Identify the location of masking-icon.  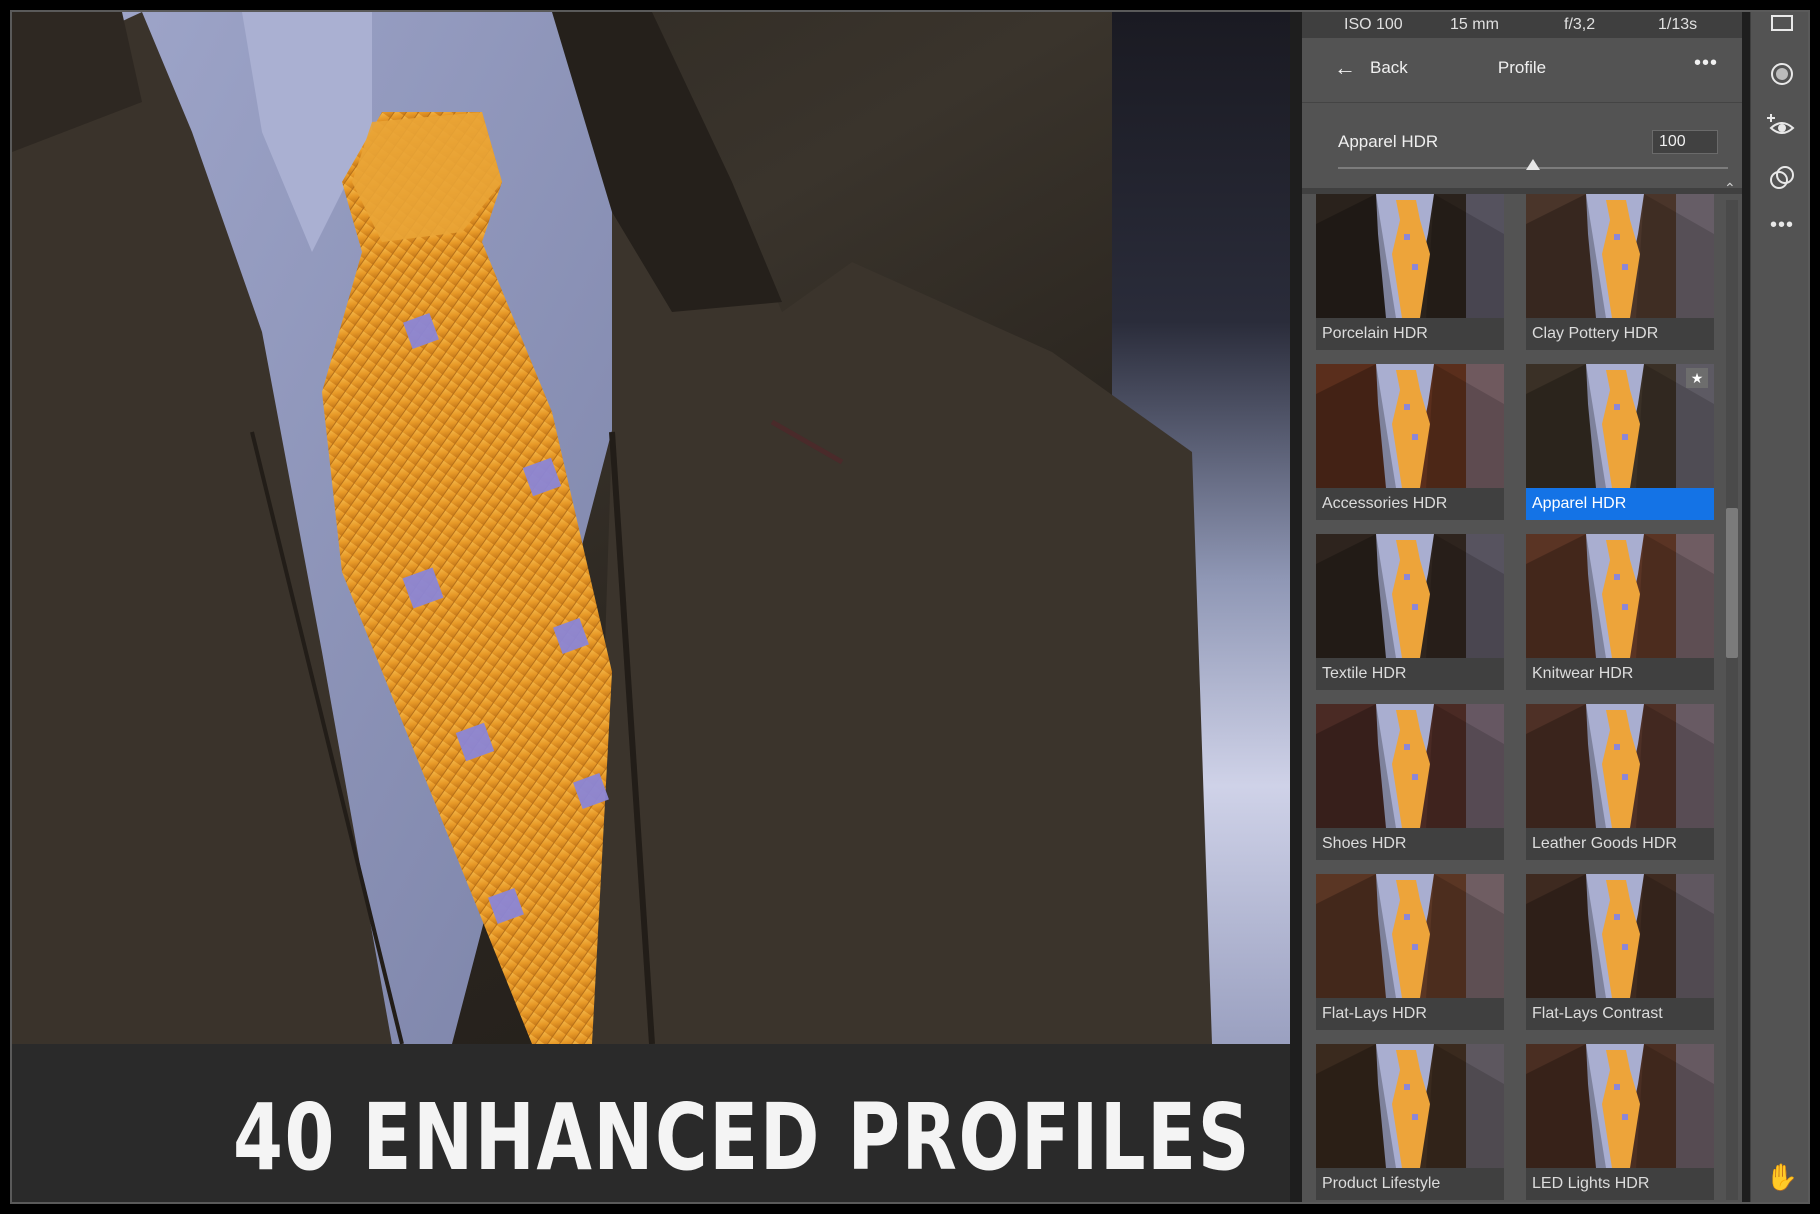
(1779, 184).